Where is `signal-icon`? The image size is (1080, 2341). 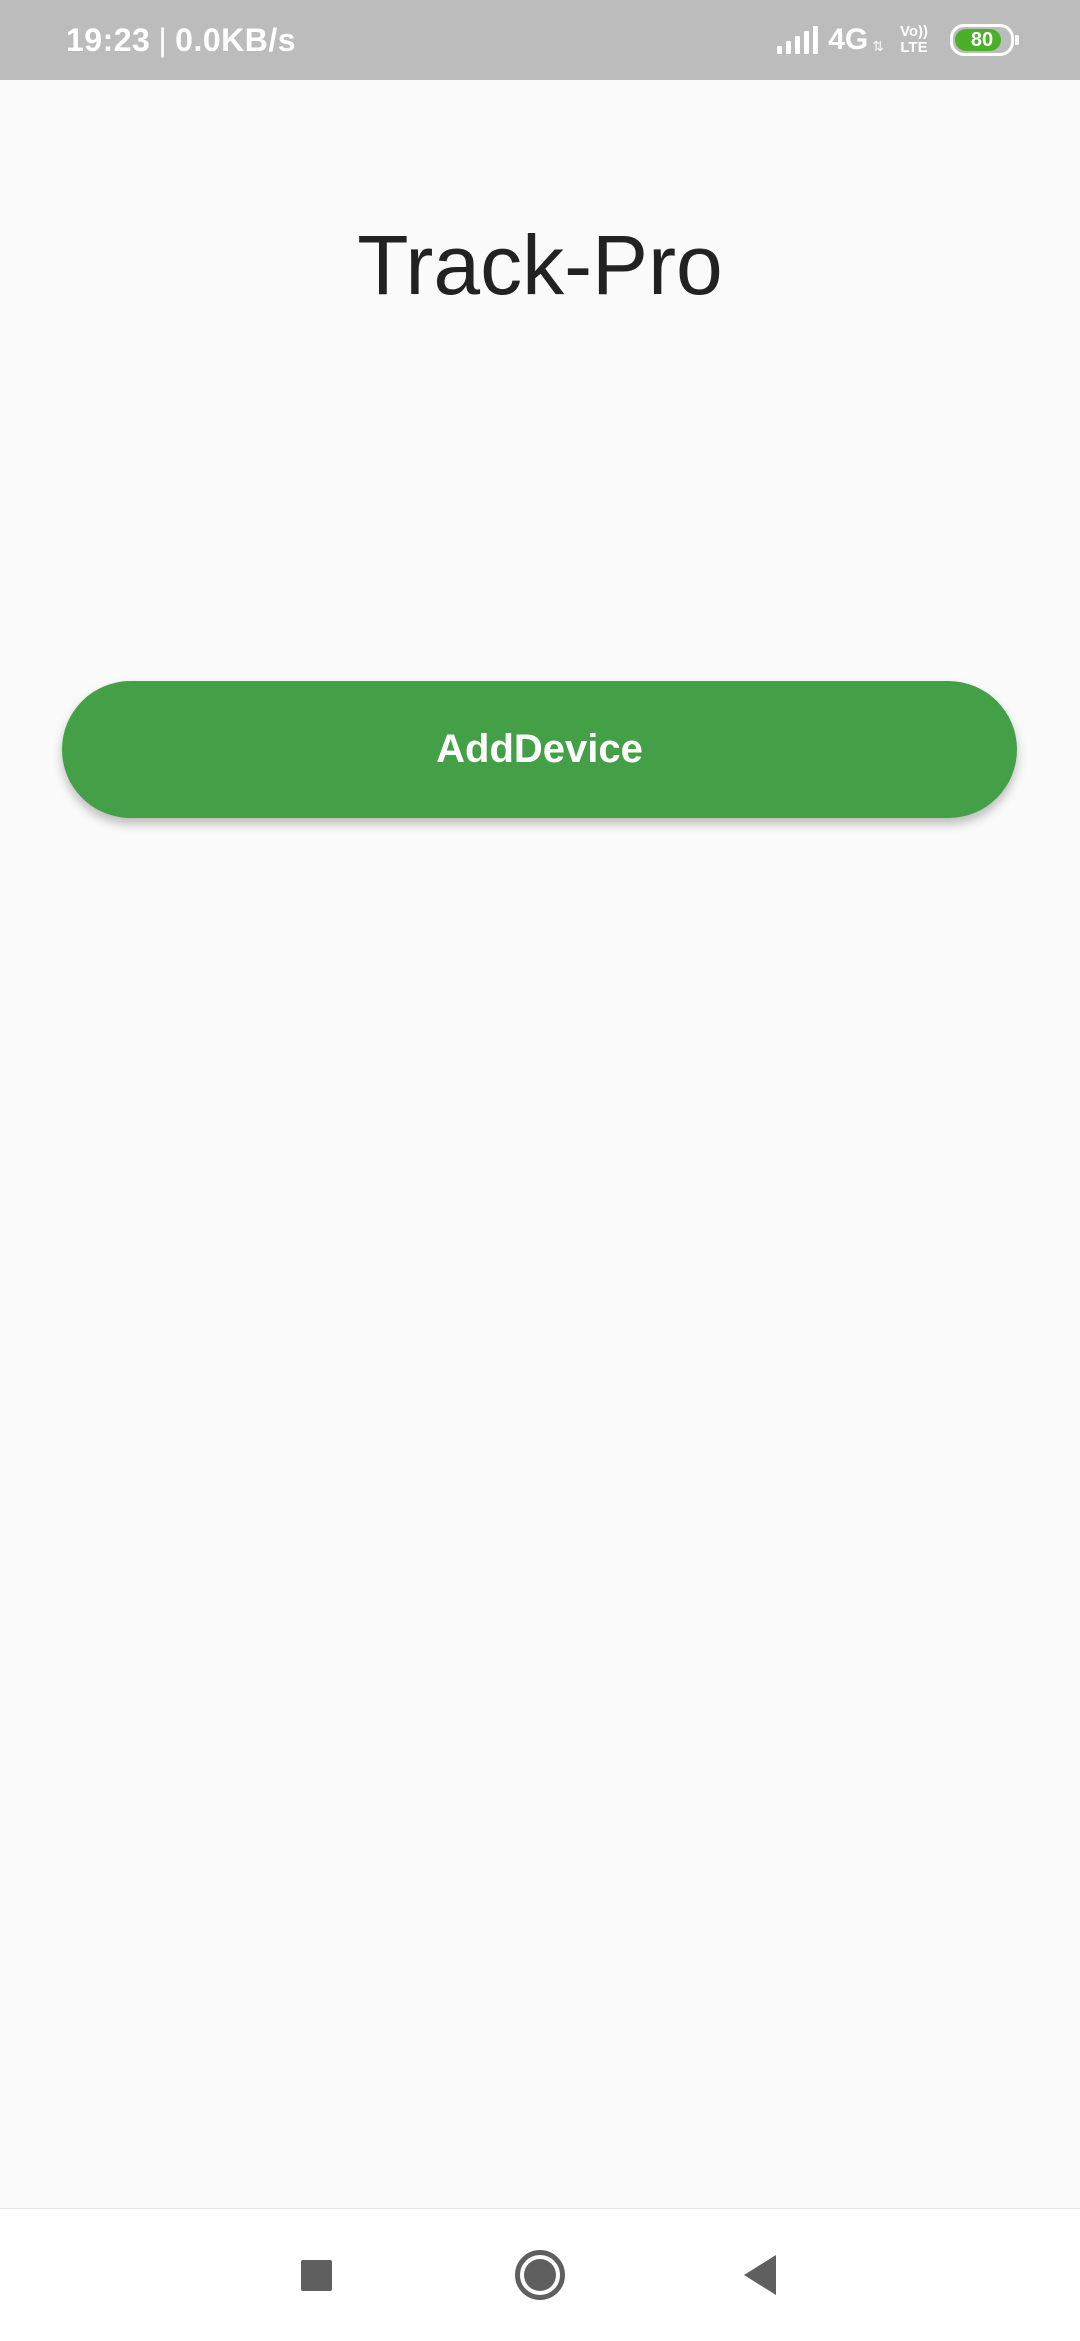
signal-icon is located at coordinates (798, 40).